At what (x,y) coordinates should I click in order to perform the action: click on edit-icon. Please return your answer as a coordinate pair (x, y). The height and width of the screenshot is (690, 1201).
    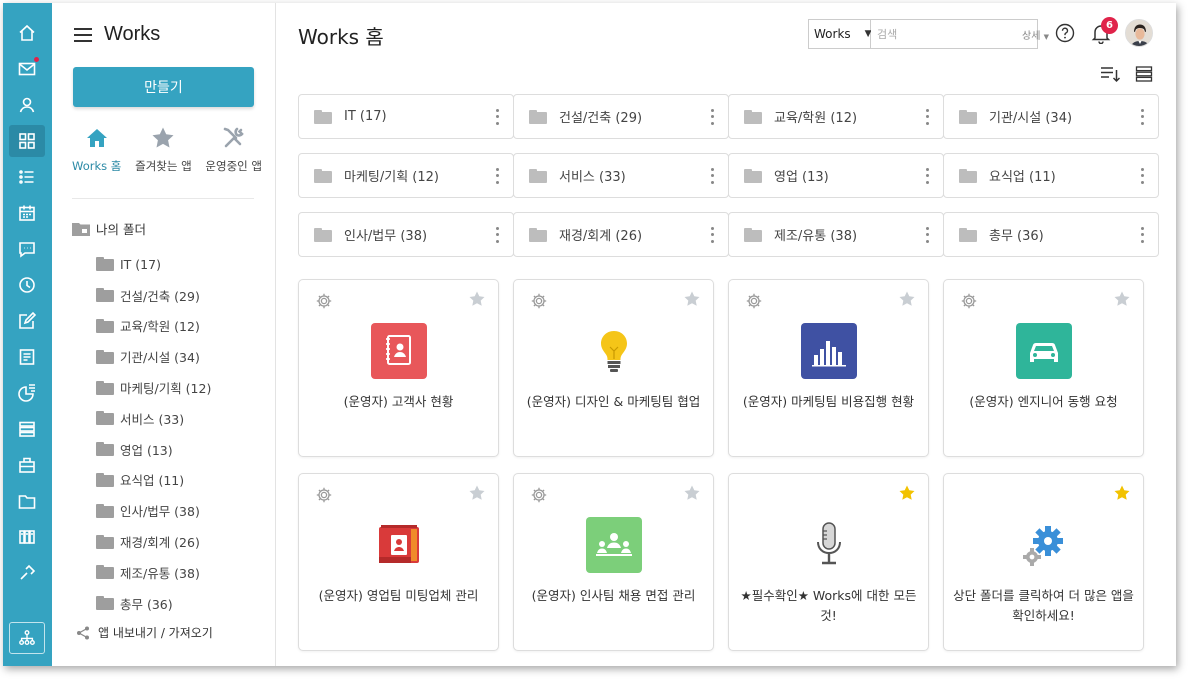
    Looking at the image, I should click on (27, 321).